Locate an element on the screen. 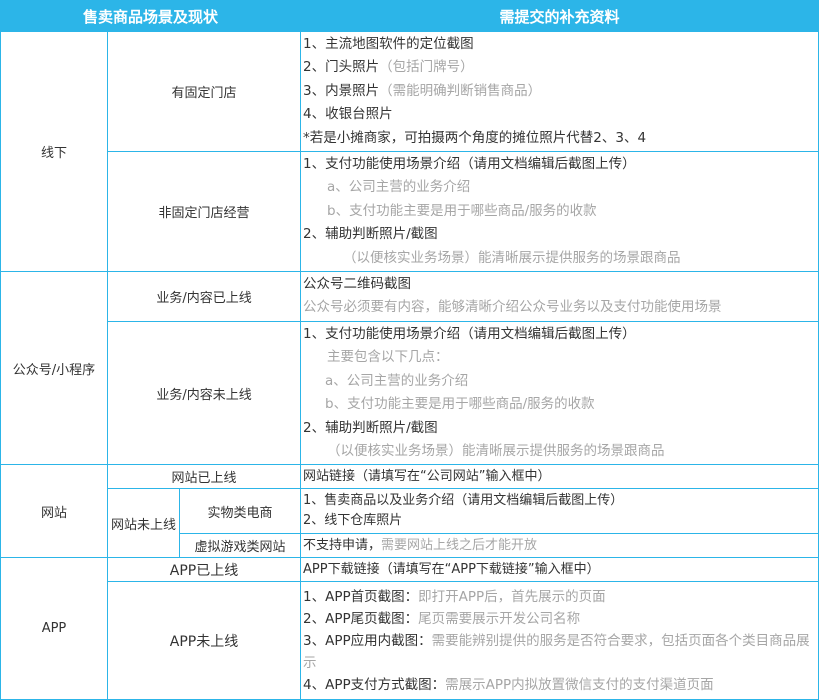 Image resolution: width=819 pixels, height=700 pixels. web-online-label: 网站已上线 is located at coordinates (204, 477).